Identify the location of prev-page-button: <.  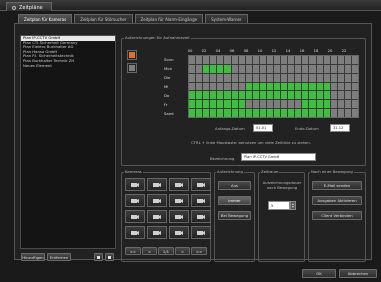
(149, 251).